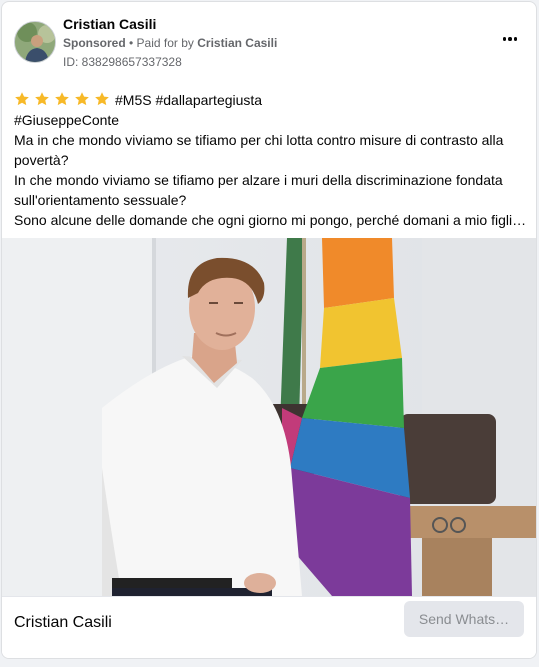  What do you see at coordinates (100, 200) in the screenshot?
I see `post-line-6: sull'orientamento sessuale?` at bounding box center [100, 200].